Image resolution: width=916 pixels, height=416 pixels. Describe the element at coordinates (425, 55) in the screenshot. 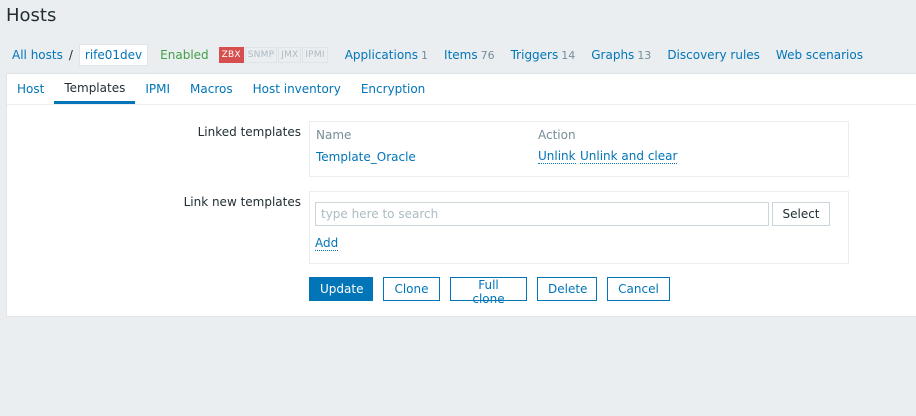

I see `nav-applications-count: 1` at that location.